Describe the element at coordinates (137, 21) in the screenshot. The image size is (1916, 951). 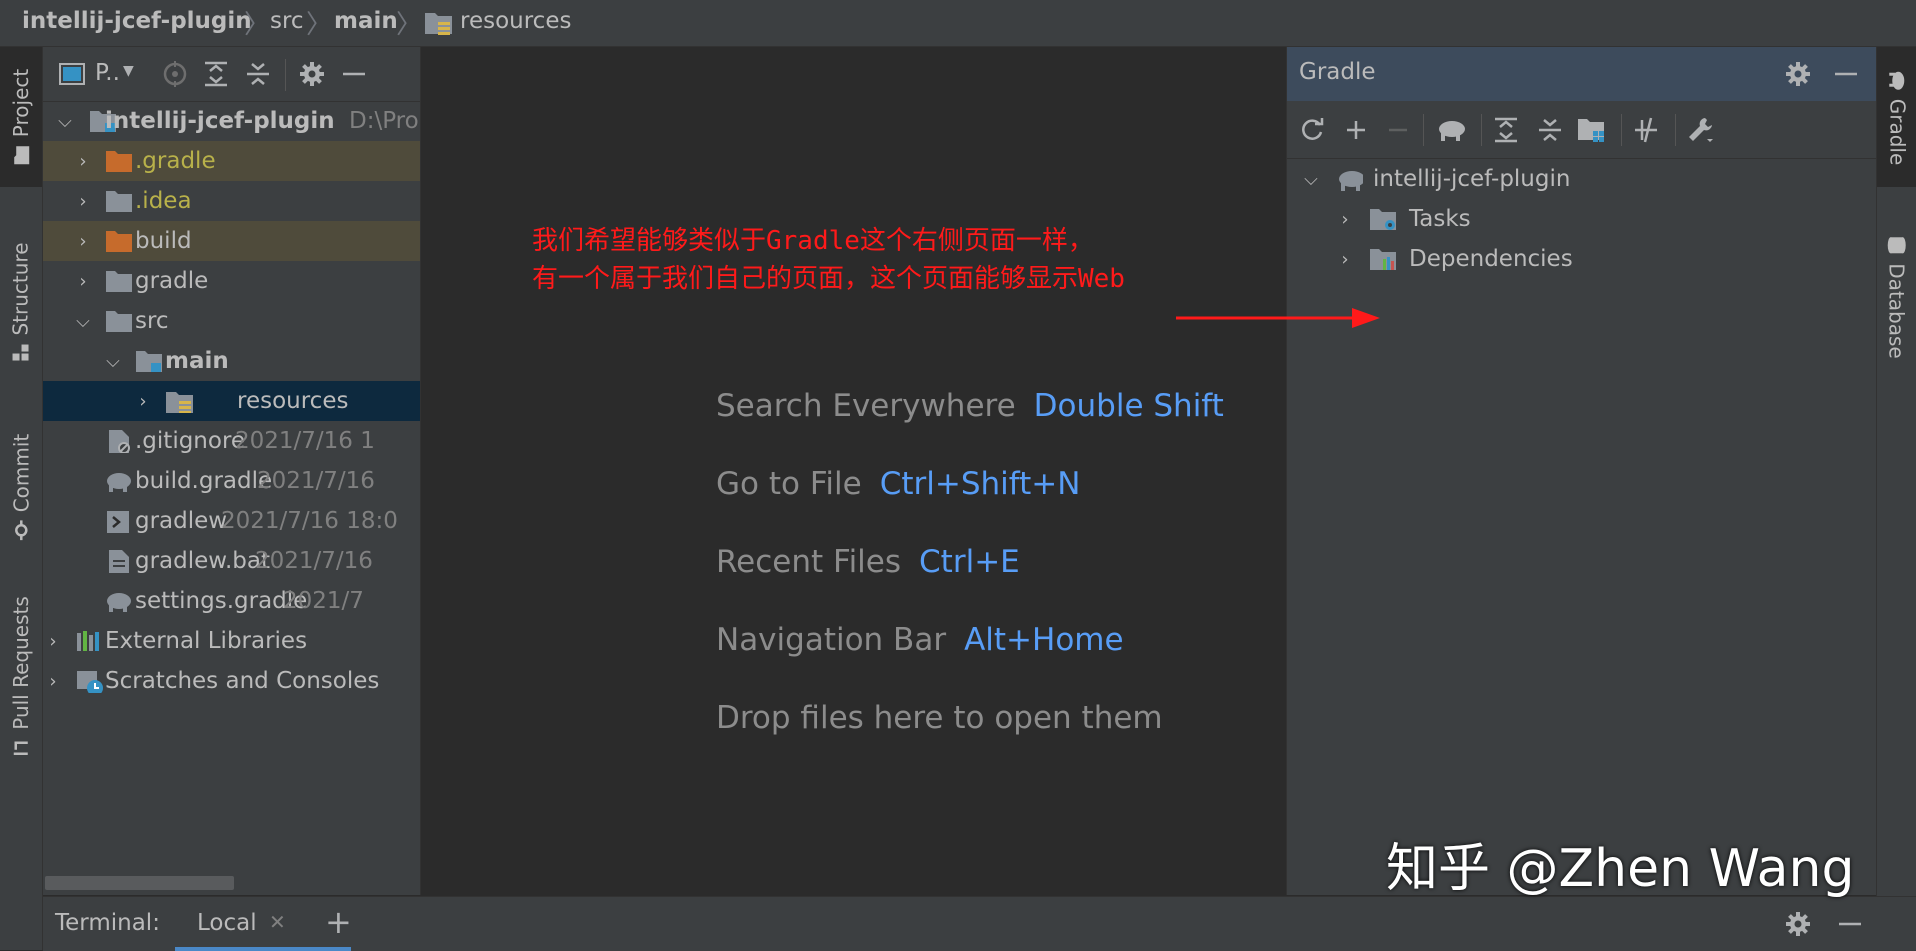
I see `breadcrumb-item-project: intellij-jcef-plugin` at that location.